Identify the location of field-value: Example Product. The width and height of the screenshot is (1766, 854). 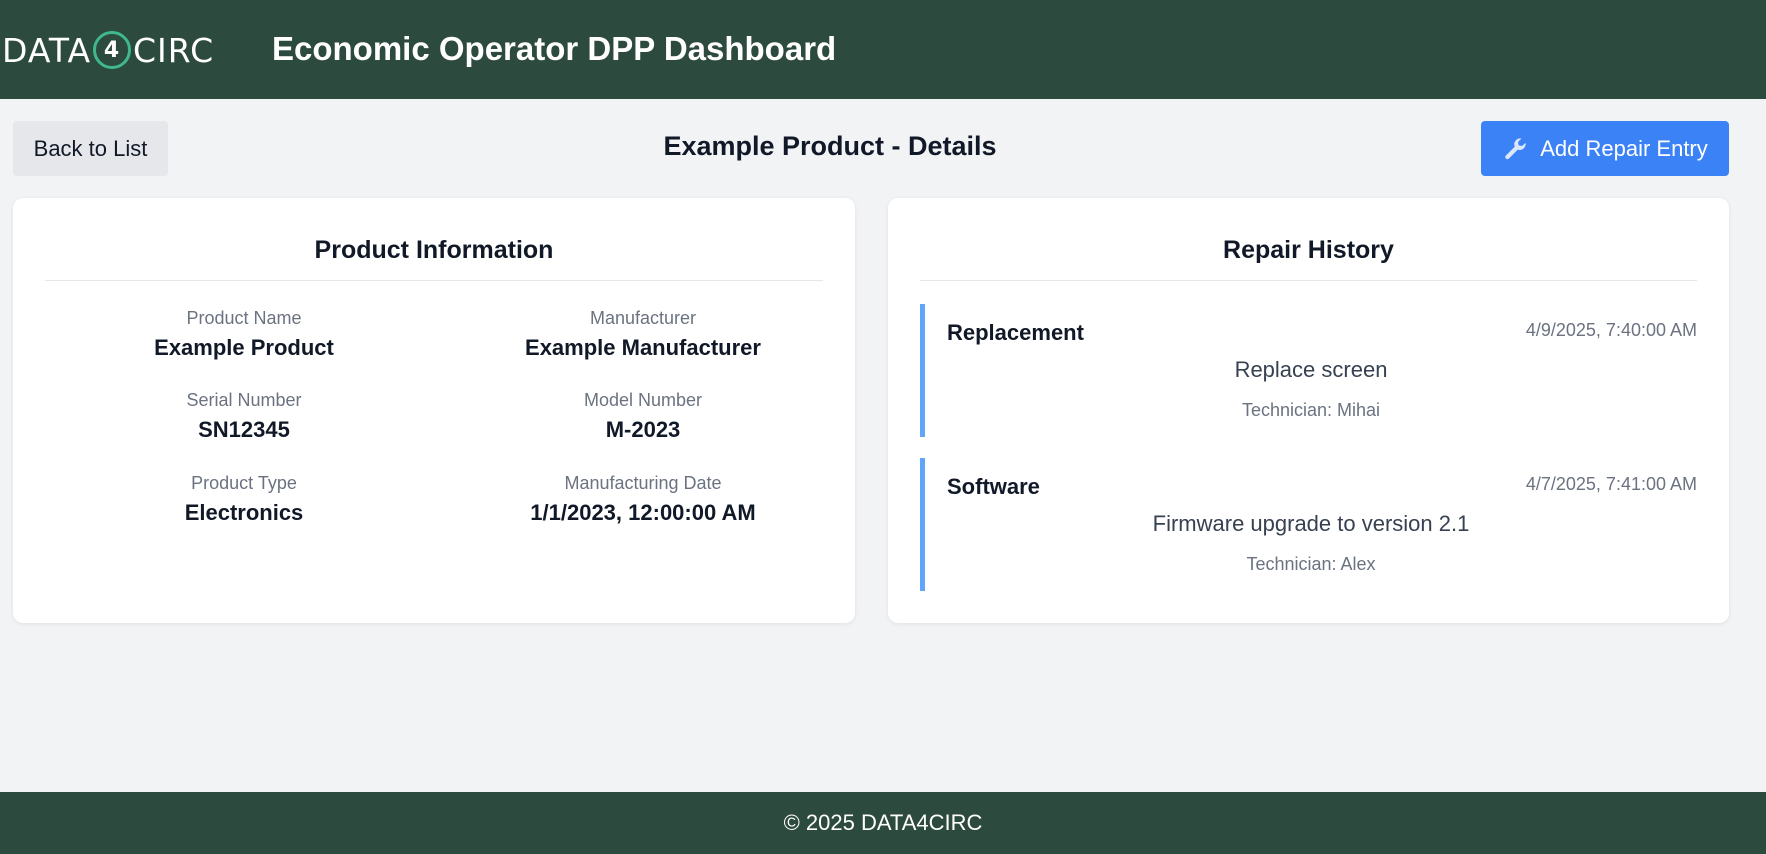
(244, 347).